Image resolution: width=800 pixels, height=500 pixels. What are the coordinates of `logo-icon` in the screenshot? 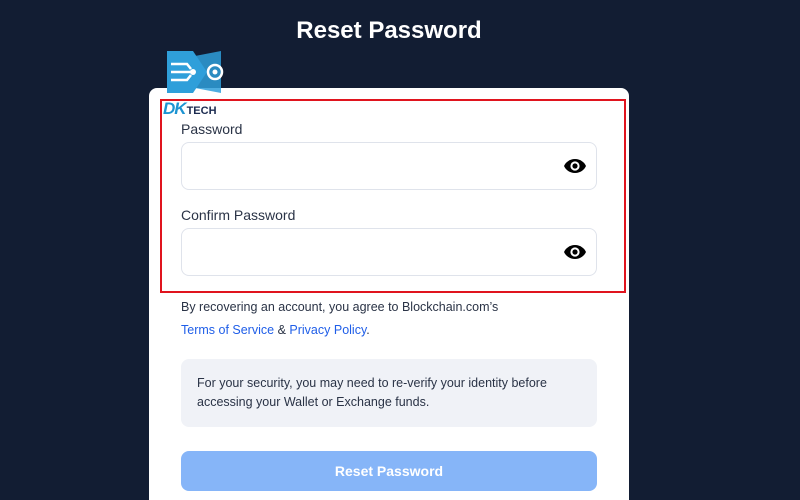 It's located at (195, 72).